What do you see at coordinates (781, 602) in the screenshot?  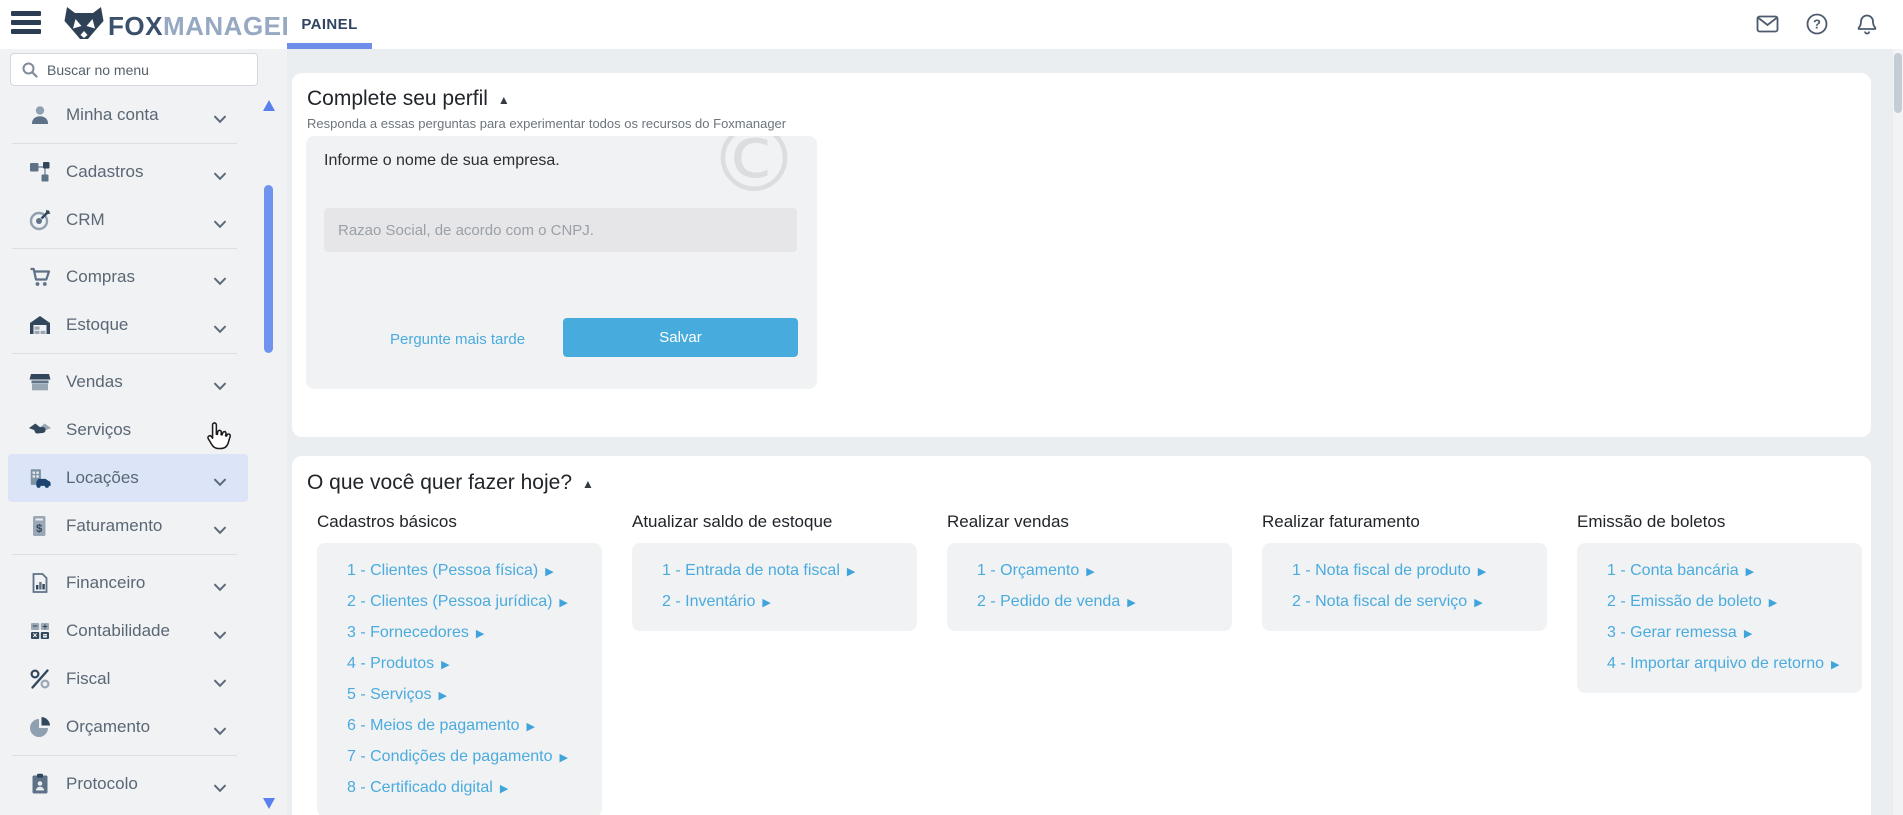 I see `quick-link: 2 - Inventário ▶` at bounding box center [781, 602].